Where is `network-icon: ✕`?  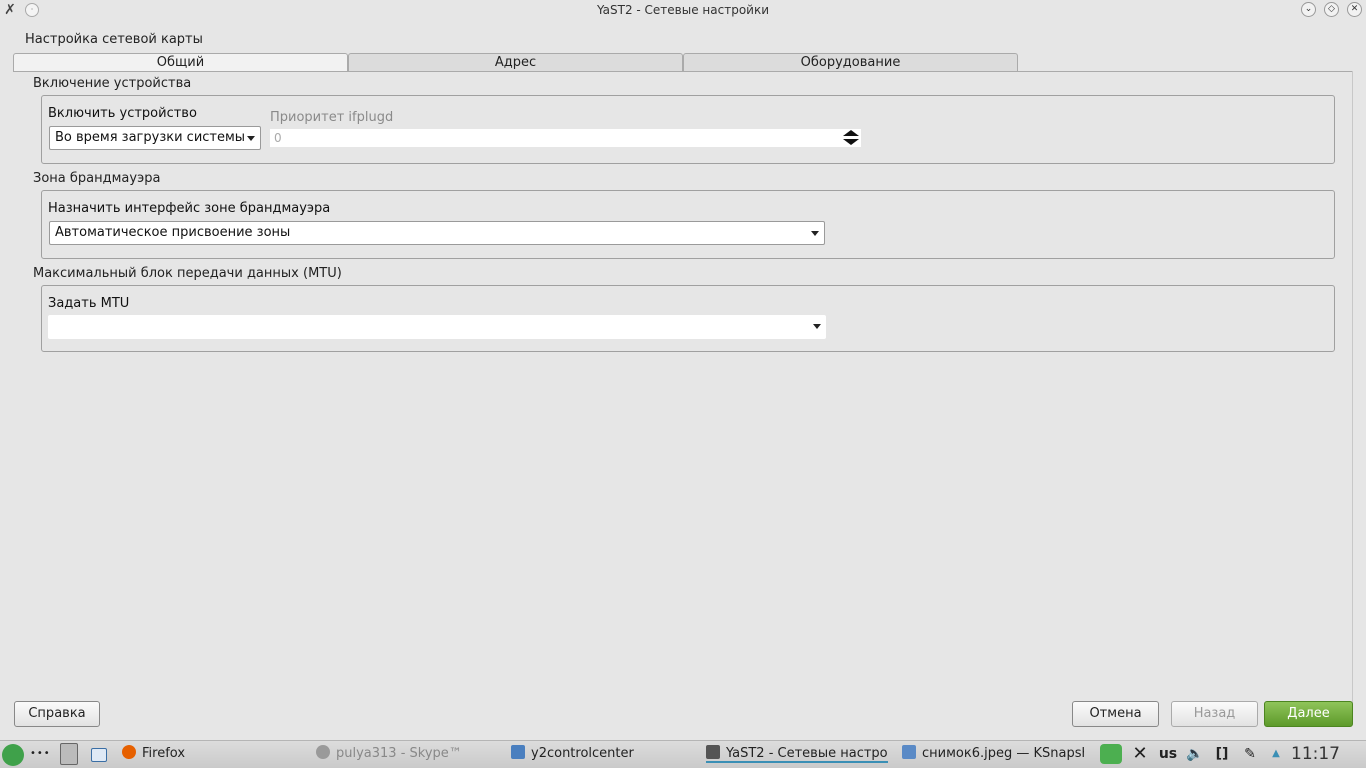
network-icon: ✕ is located at coordinates (1140, 754).